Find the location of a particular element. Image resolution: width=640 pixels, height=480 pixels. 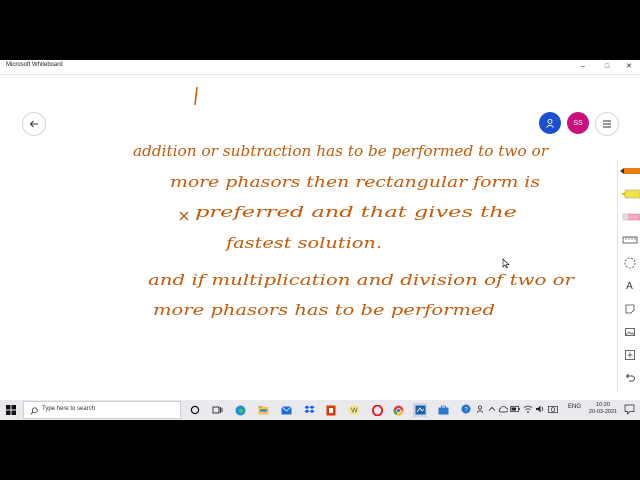

cortana-icon is located at coordinates (195, 410).